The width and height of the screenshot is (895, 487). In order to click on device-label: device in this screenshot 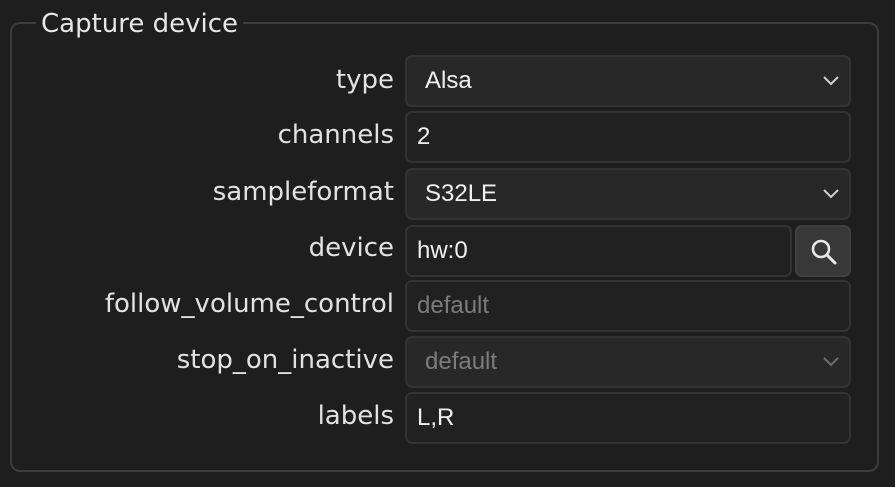, I will do `click(351, 248)`.